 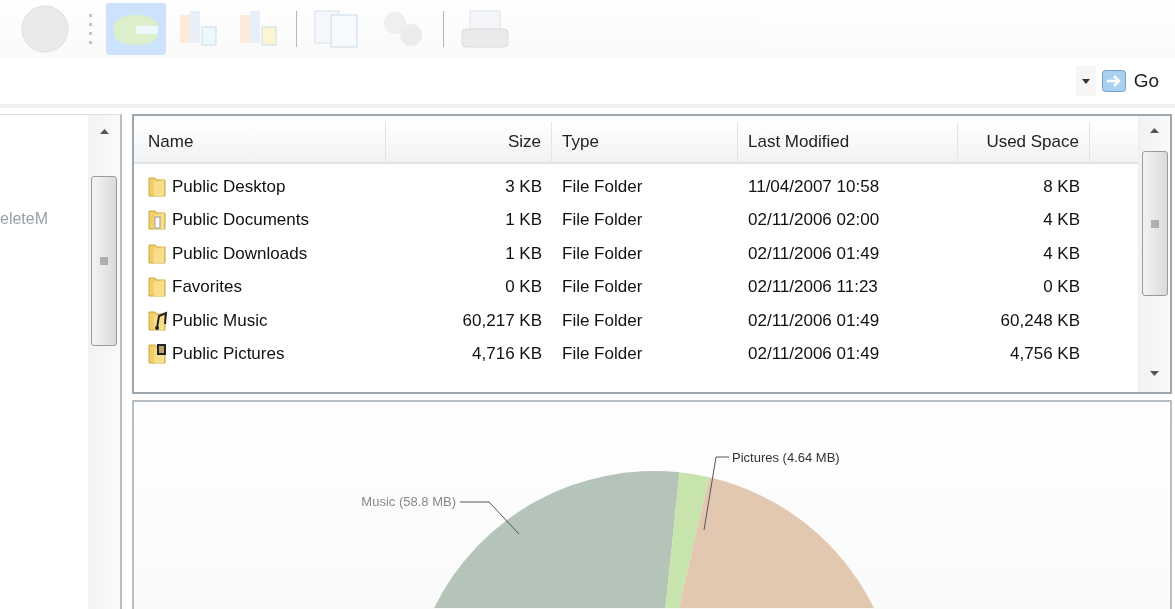 What do you see at coordinates (240, 220) in the screenshot?
I see `file-name: Public Documents` at bounding box center [240, 220].